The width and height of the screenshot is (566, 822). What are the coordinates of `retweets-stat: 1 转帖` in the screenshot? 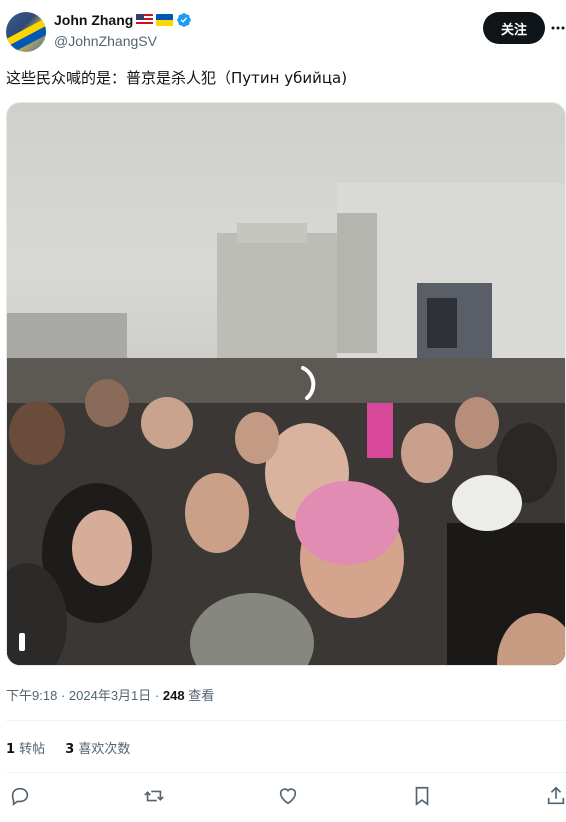 It's located at (25, 747).